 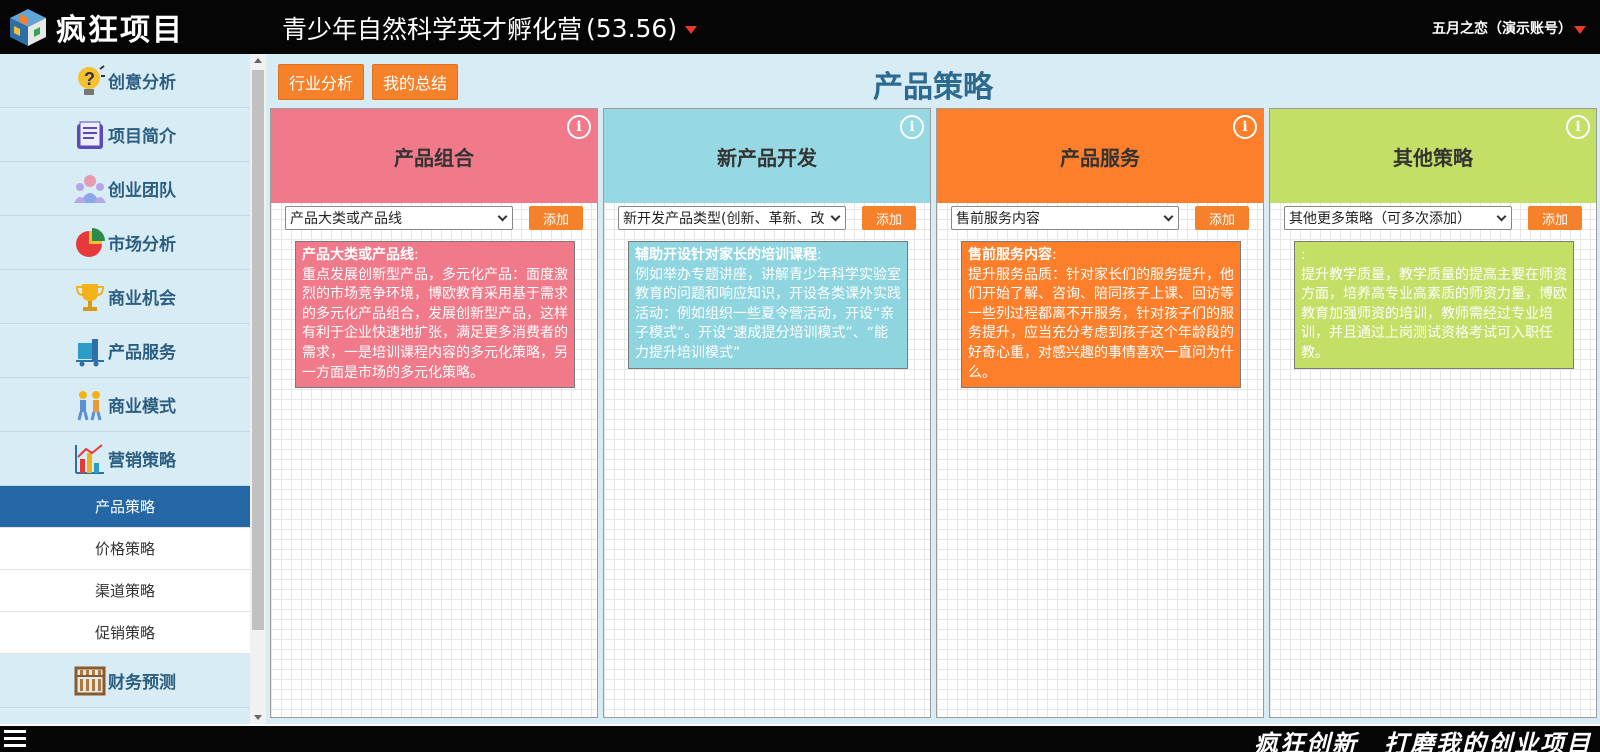 I want to click on note-title: 产品大类或产品线, so click(x=358, y=255).